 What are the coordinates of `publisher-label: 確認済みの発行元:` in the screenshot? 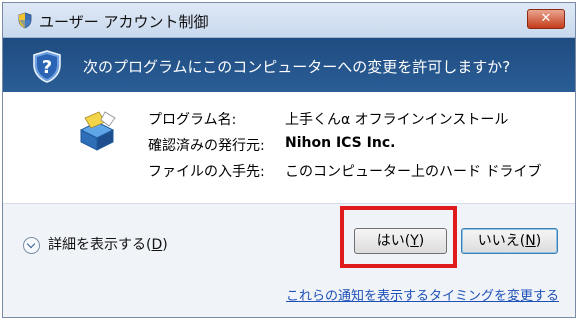 It's located at (206, 146).